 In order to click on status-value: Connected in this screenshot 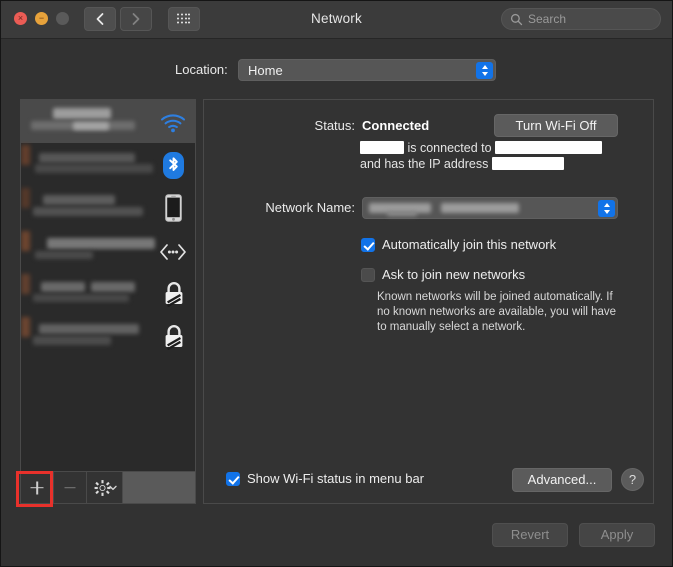, I will do `click(396, 125)`.